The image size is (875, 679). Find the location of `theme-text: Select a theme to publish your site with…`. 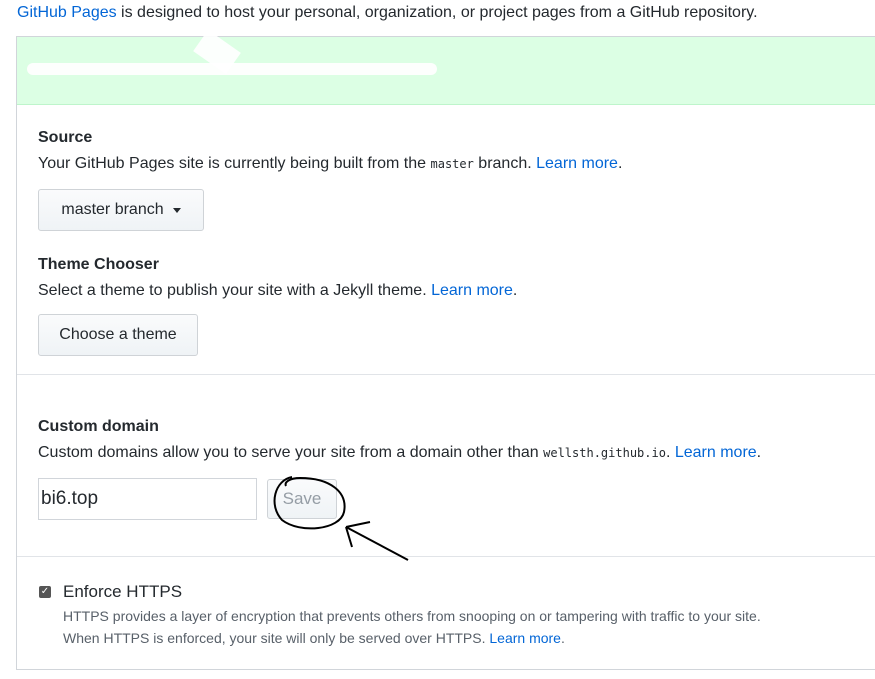

theme-text: Select a theme to publish your site with… is located at coordinates (235, 290).